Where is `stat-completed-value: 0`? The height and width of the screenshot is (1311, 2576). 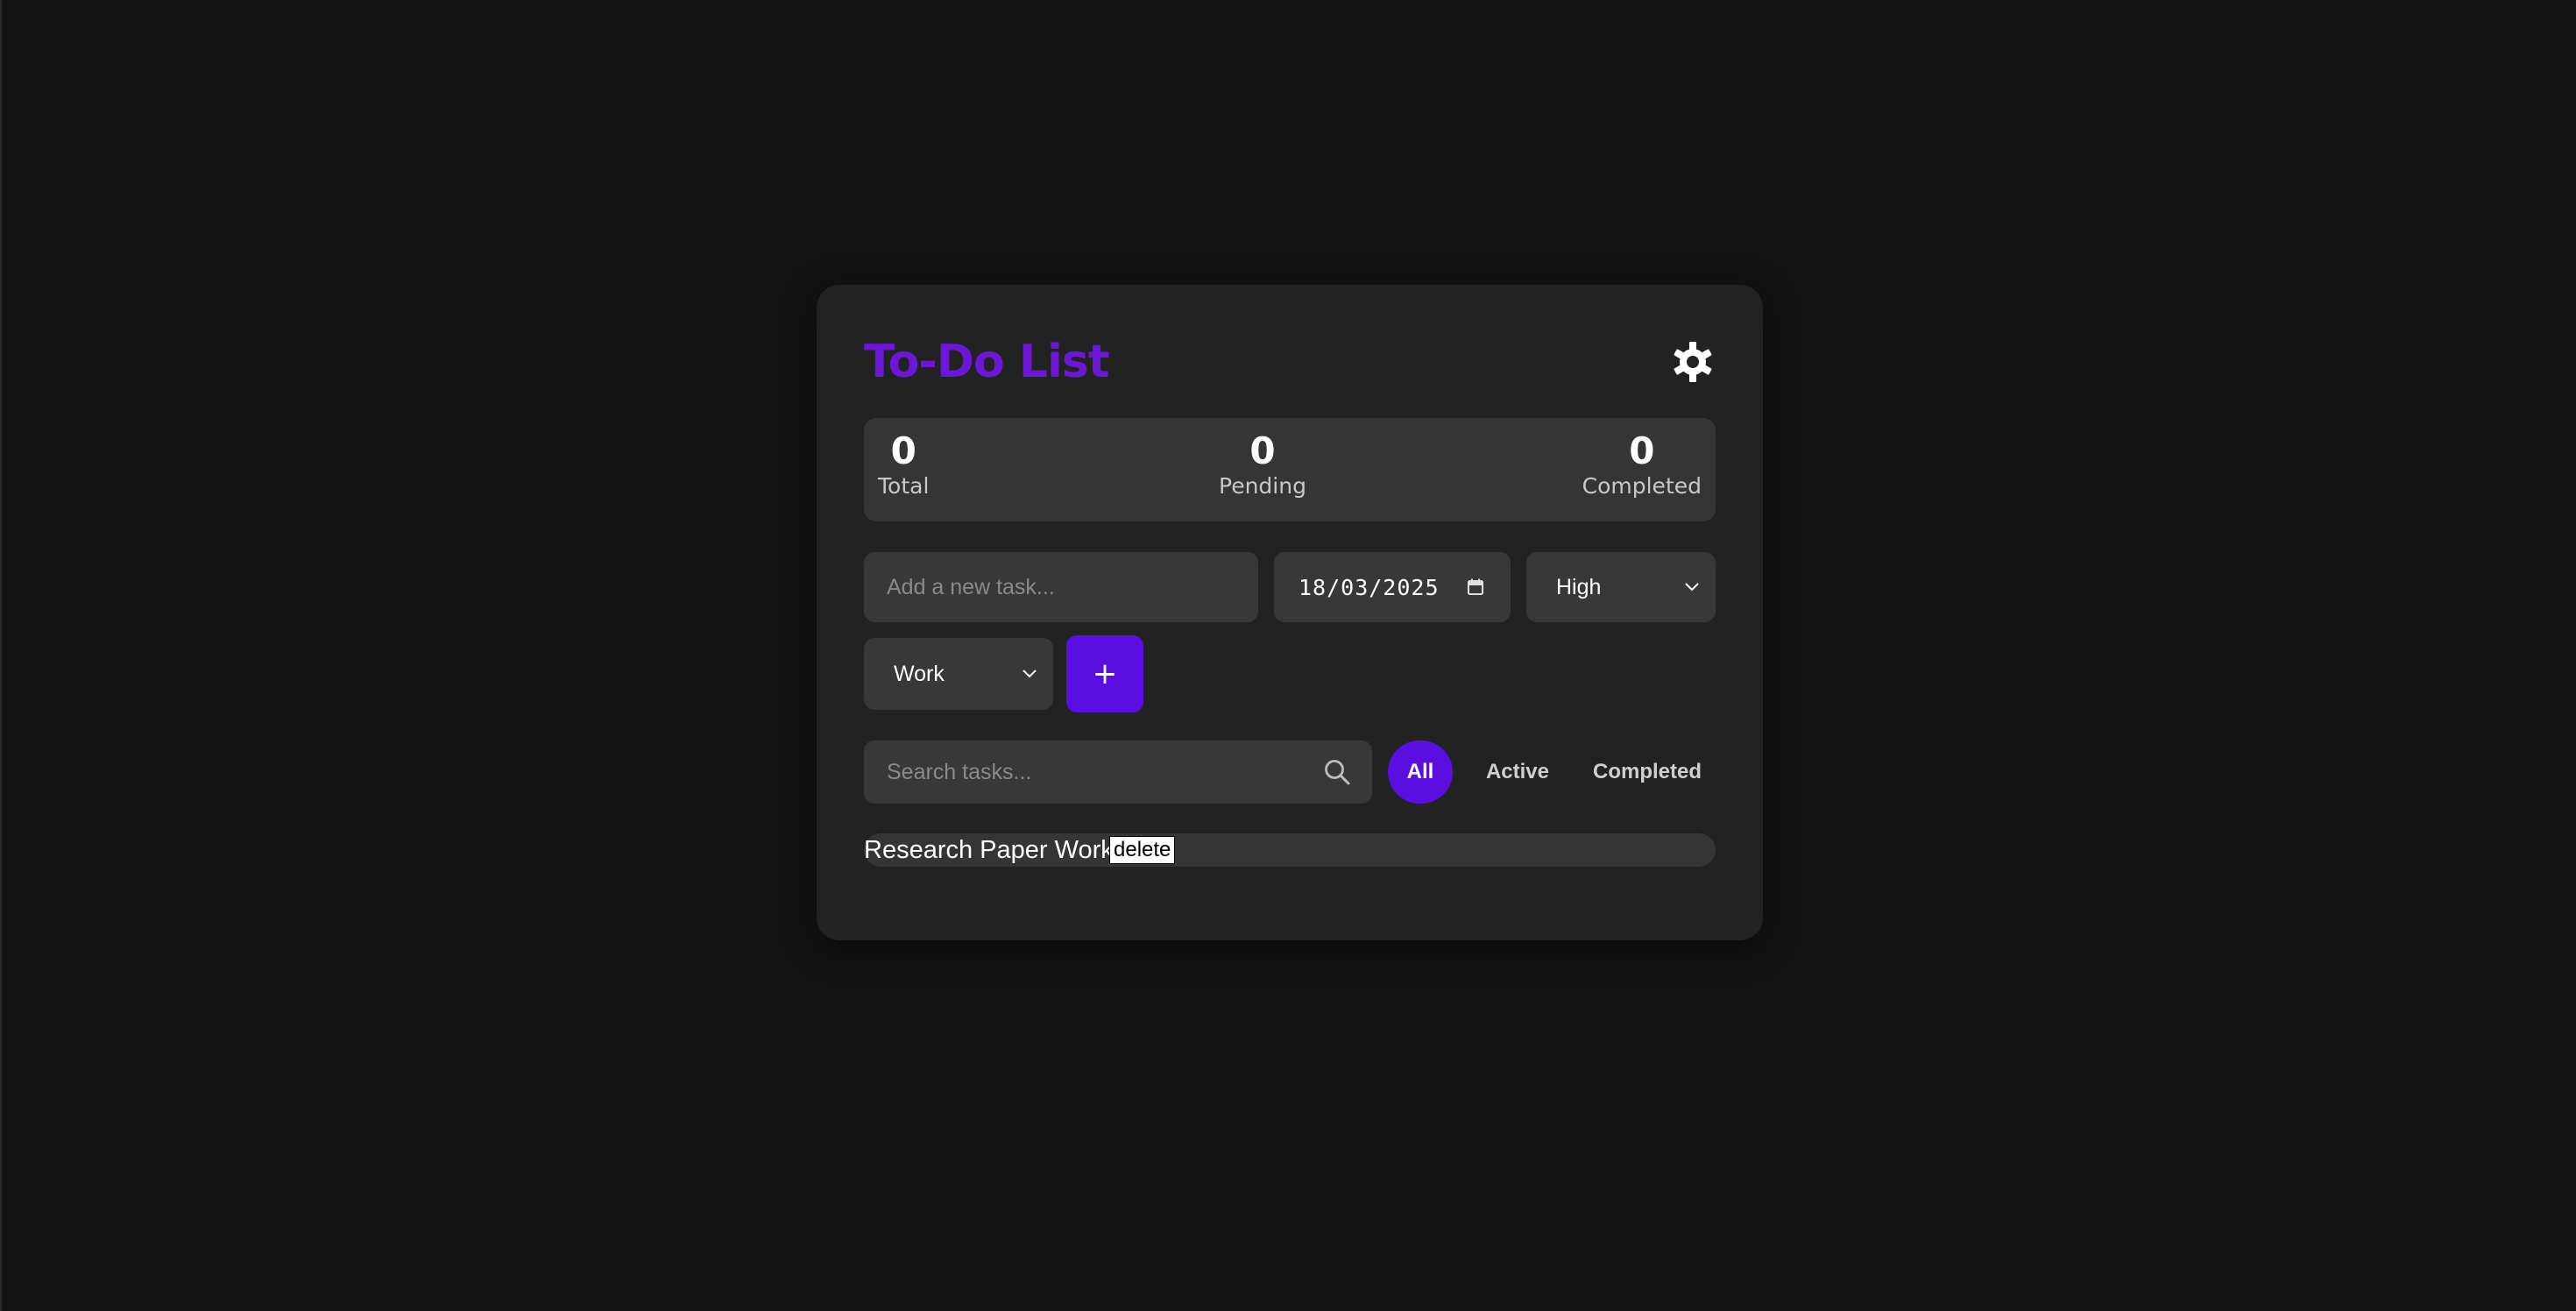
stat-completed-value: 0 is located at coordinates (1642, 451).